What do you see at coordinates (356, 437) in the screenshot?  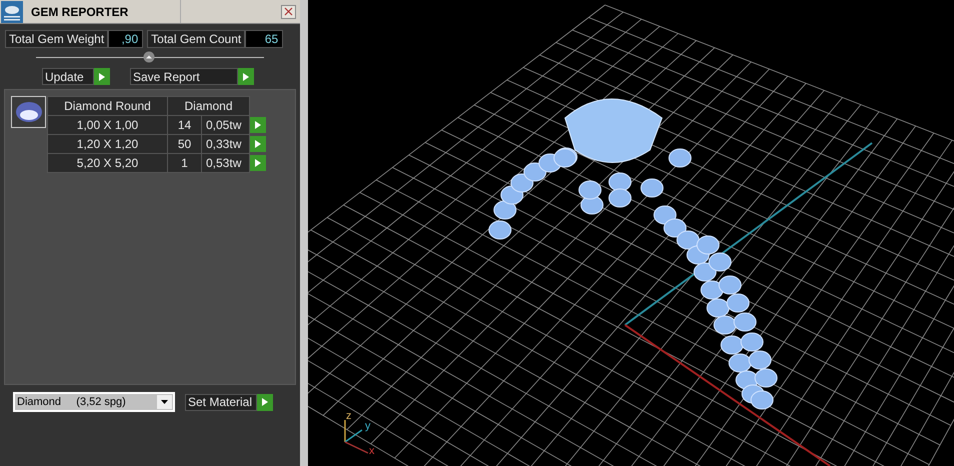 I see `axis-gizmo` at bounding box center [356, 437].